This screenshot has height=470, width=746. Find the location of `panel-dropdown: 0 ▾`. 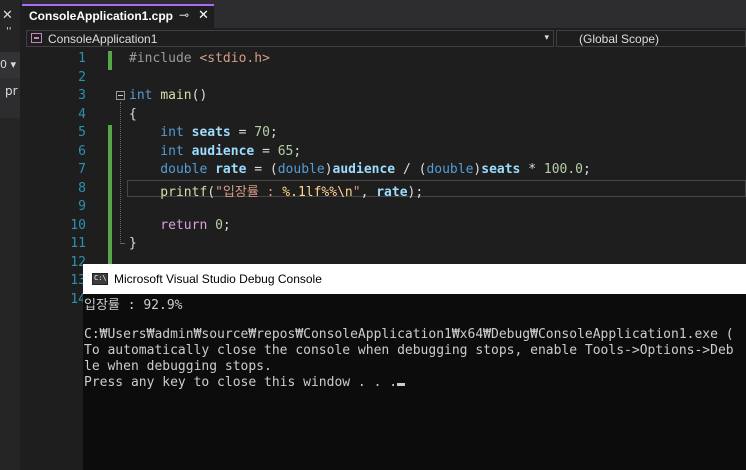

panel-dropdown: 0 ▾ is located at coordinates (10, 65).